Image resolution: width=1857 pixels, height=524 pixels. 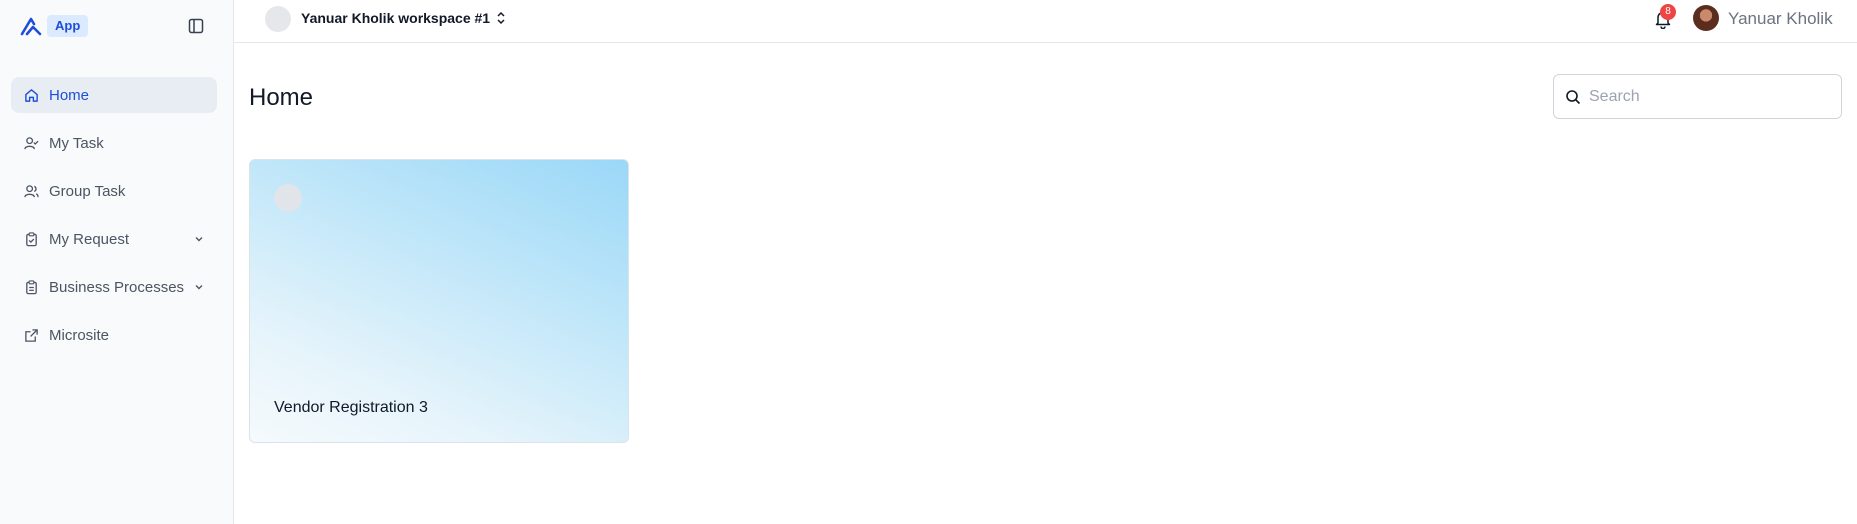 What do you see at coordinates (351, 407) in the screenshot?
I see `card-title: Vendor Registration 3` at bounding box center [351, 407].